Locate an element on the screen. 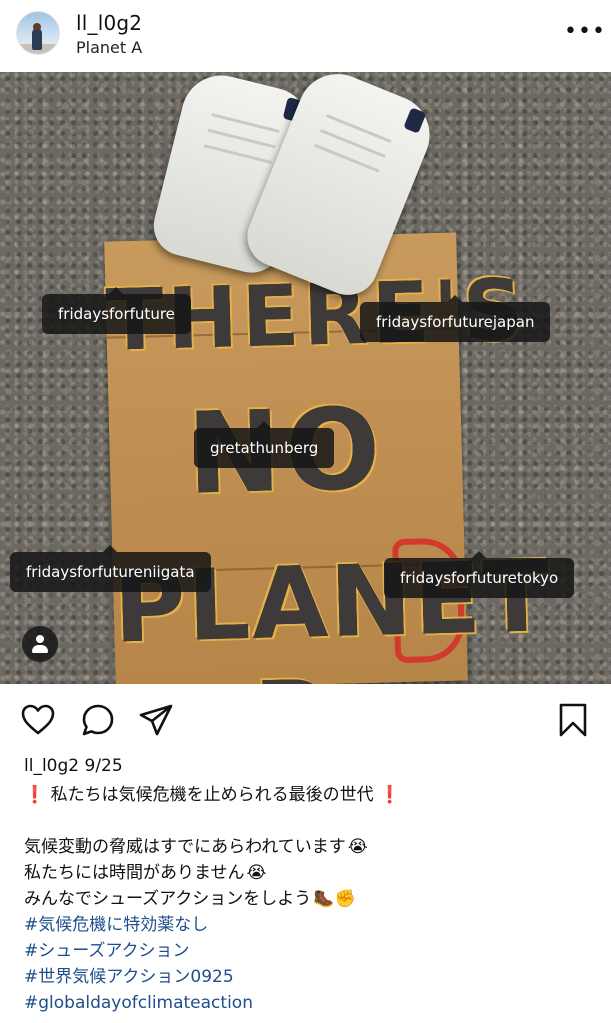 The image size is (611, 1023). hashtag-link: #シューズアクション is located at coordinates (314, 951).